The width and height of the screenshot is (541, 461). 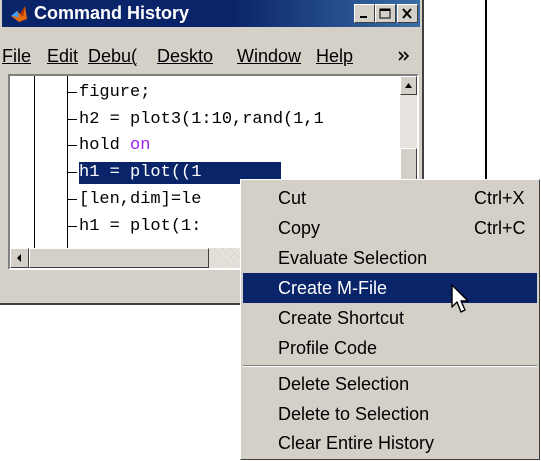 What do you see at coordinates (460, 298) in the screenshot?
I see `mouse-pointer-icon` at bounding box center [460, 298].